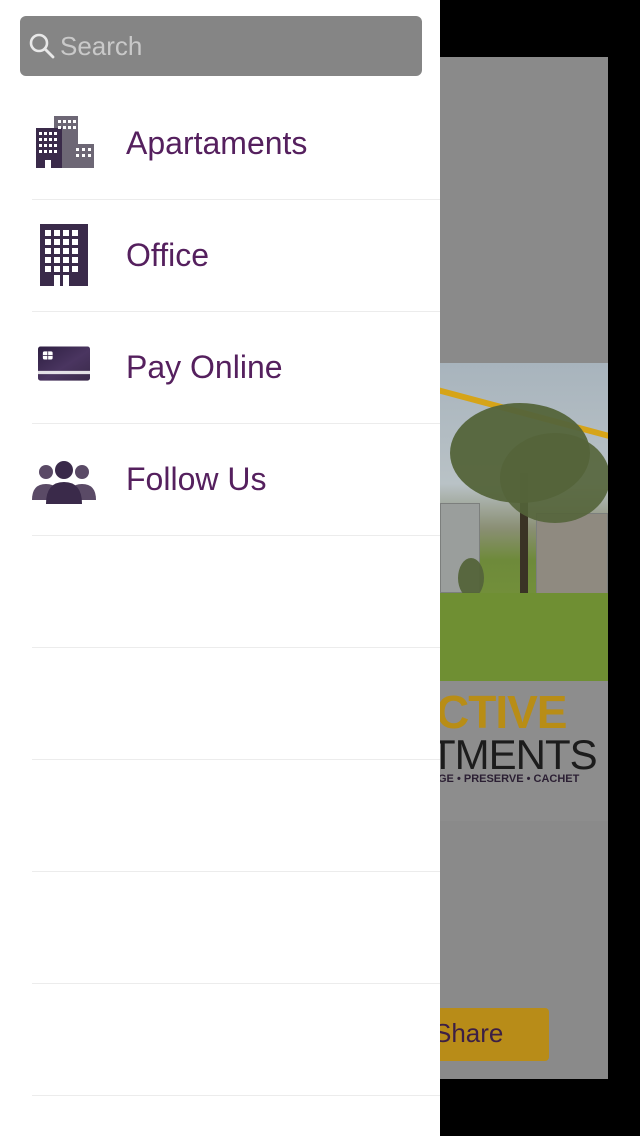 This screenshot has width=640, height=1136. Describe the element at coordinates (204, 367) in the screenshot. I see `menu-item-label: Pay Online` at that location.